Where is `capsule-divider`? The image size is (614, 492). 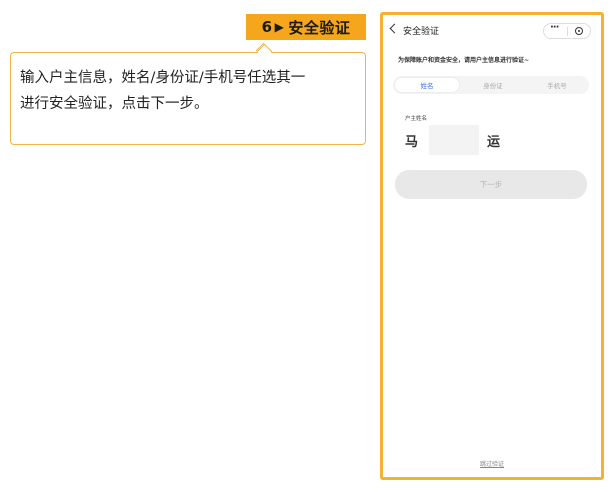 capsule-divider is located at coordinates (567, 31).